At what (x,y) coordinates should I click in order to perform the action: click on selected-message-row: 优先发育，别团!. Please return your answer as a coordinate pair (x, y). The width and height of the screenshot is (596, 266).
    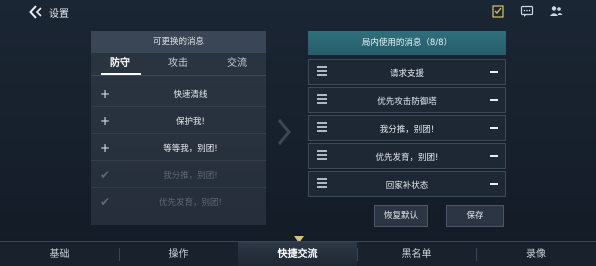
    Looking at the image, I should click on (407, 156).